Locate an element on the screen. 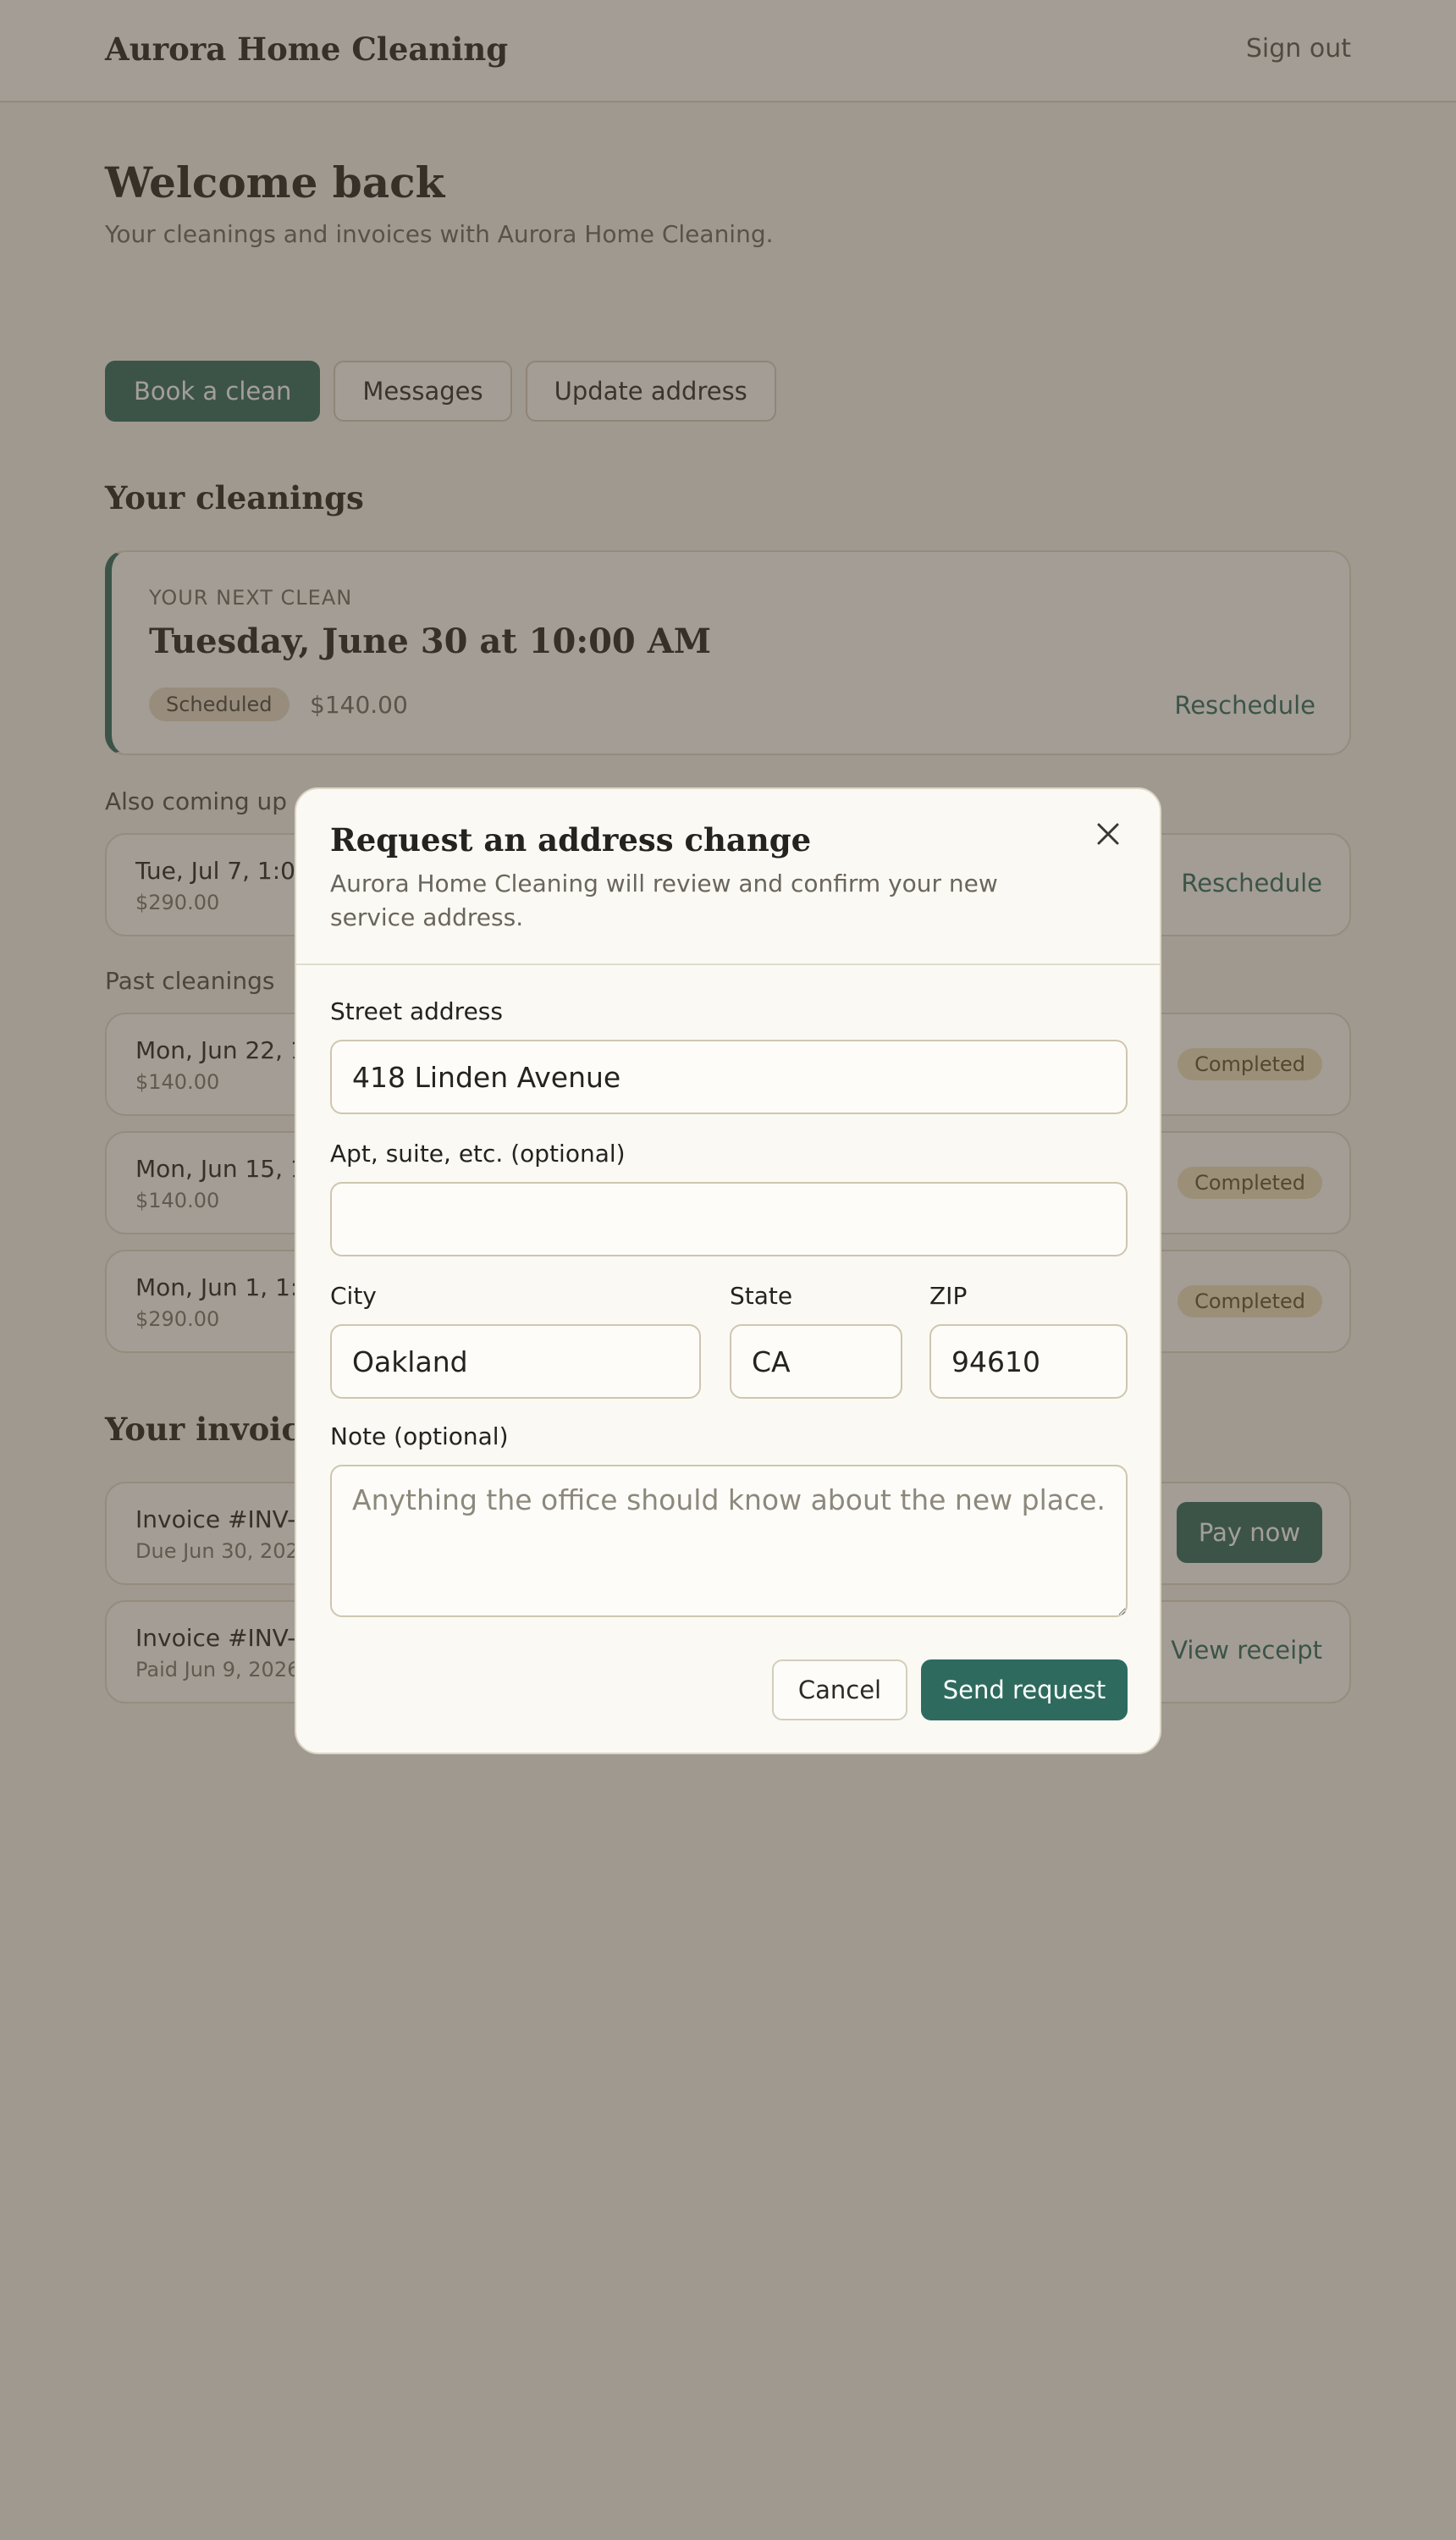  close-icon is located at coordinates (1109, 833).